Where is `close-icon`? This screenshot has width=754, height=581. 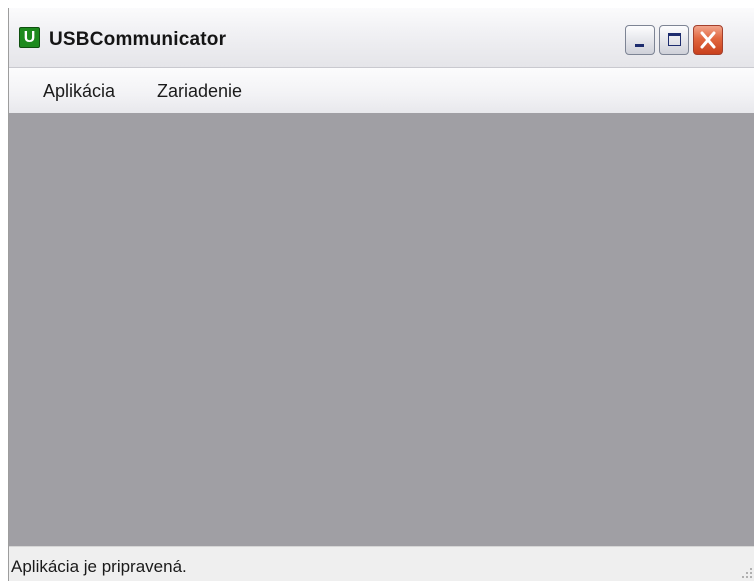
close-icon is located at coordinates (708, 40).